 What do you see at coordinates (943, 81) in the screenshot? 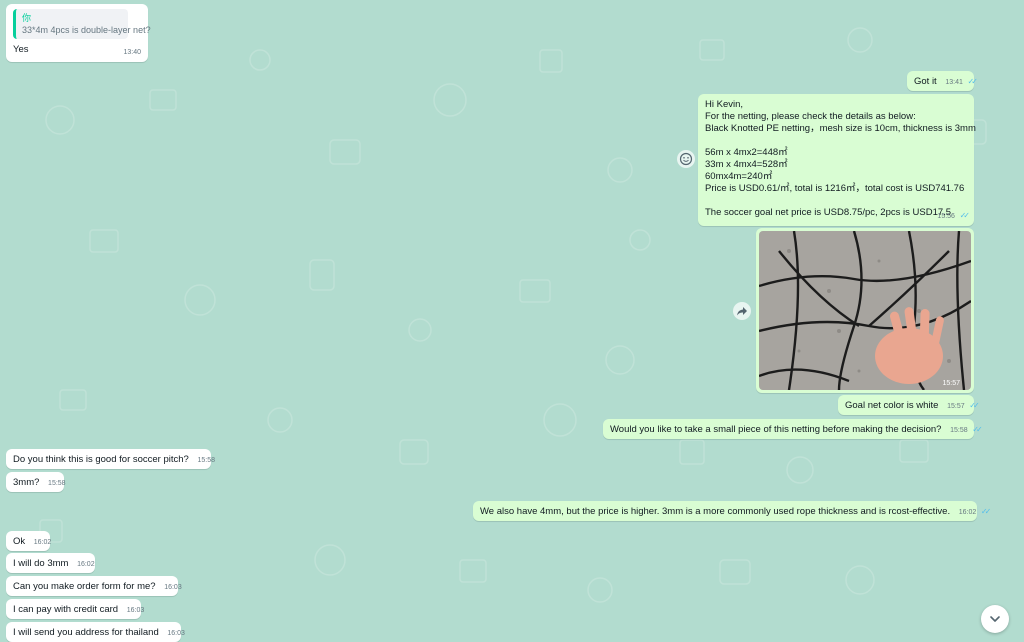
I see `message-outgoing: Got it 13:41 ✓✓` at bounding box center [943, 81].